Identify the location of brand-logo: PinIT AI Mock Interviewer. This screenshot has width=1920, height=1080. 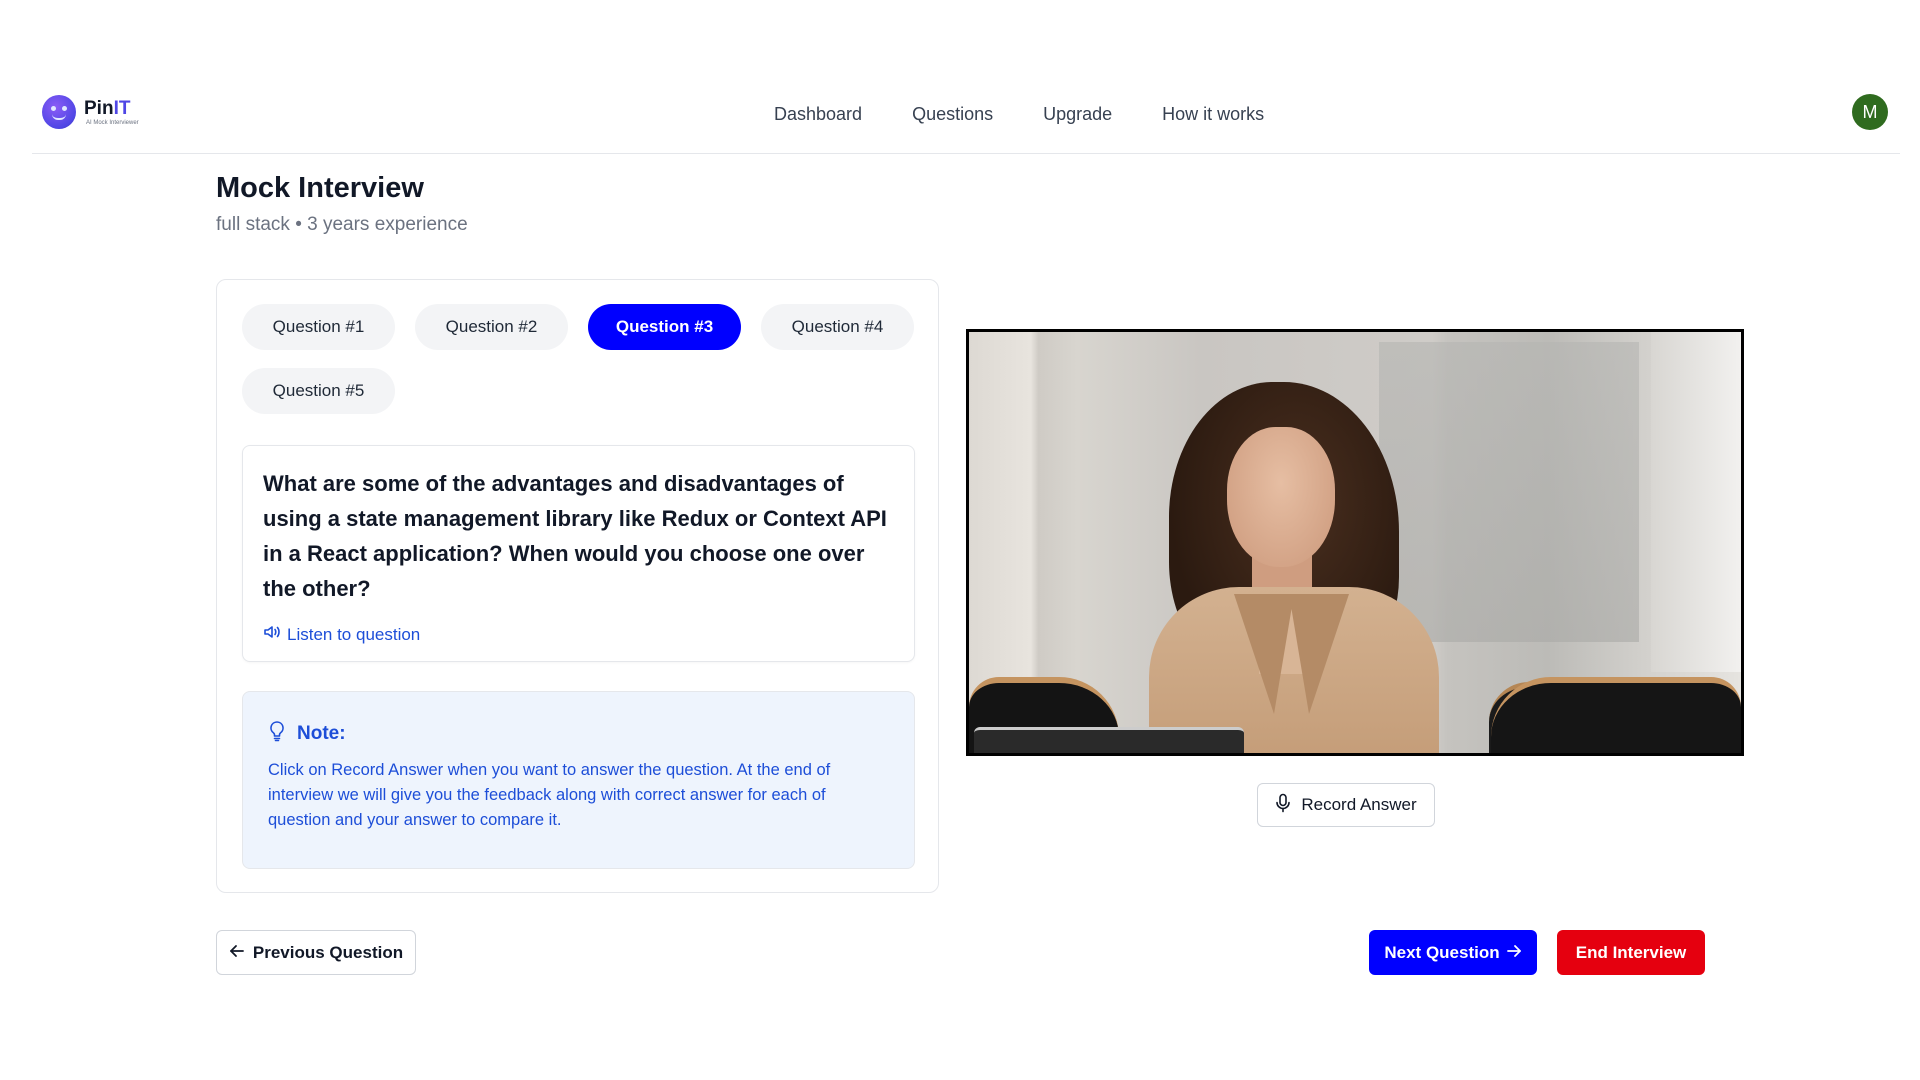
(90, 112).